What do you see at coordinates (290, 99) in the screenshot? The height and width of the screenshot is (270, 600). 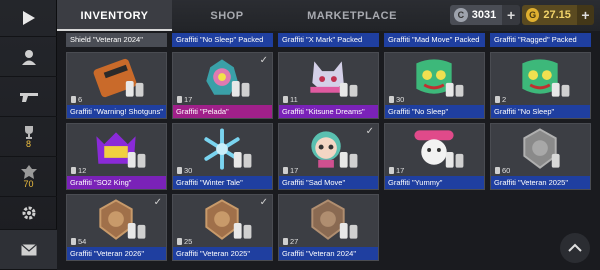 I see `item-count: 11` at bounding box center [290, 99].